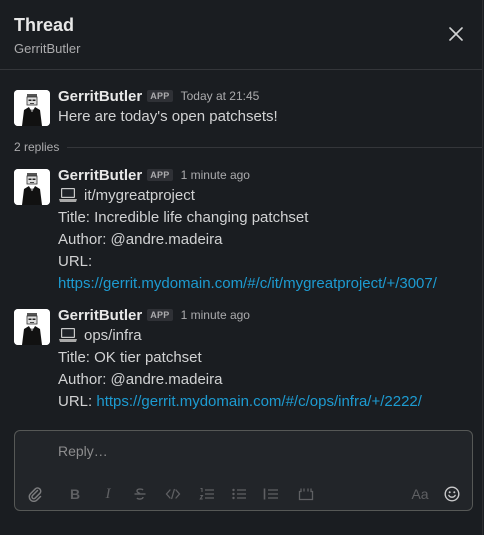 The height and width of the screenshot is (535, 484). I want to click on code-block-button, so click(306, 494).